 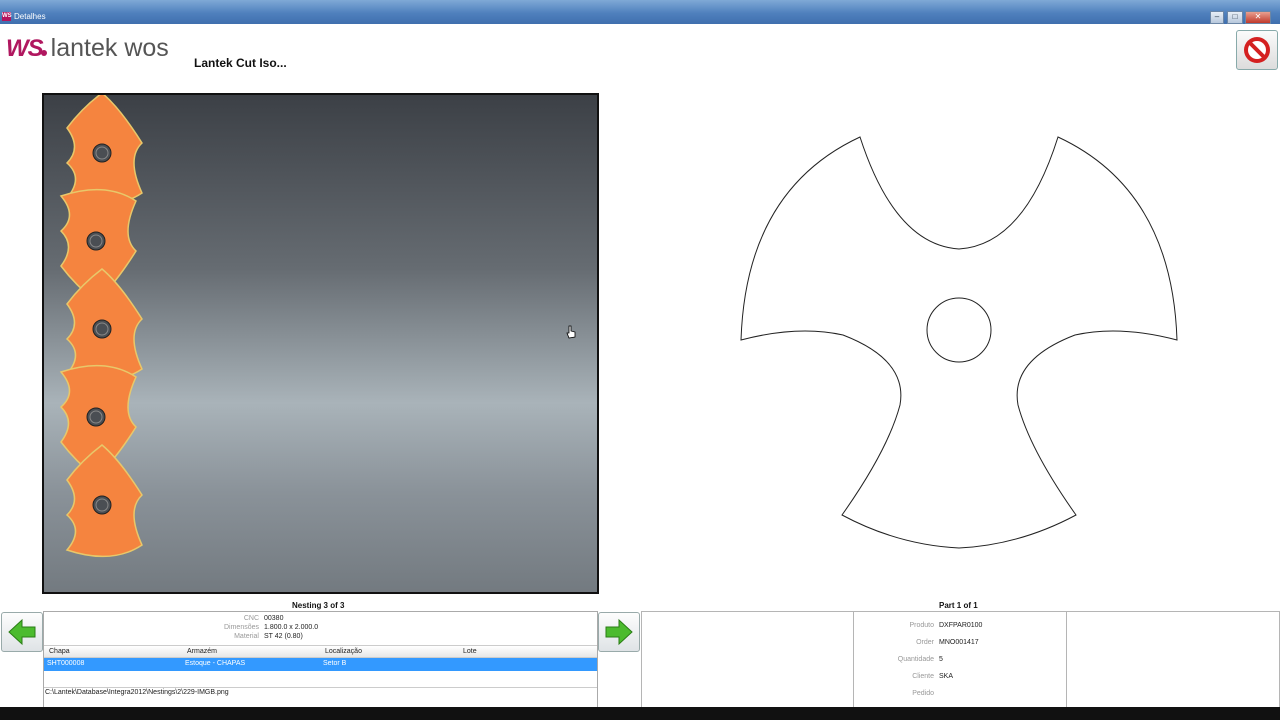 I want to click on part-caption: Part 1 of 1, so click(x=958, y=605).